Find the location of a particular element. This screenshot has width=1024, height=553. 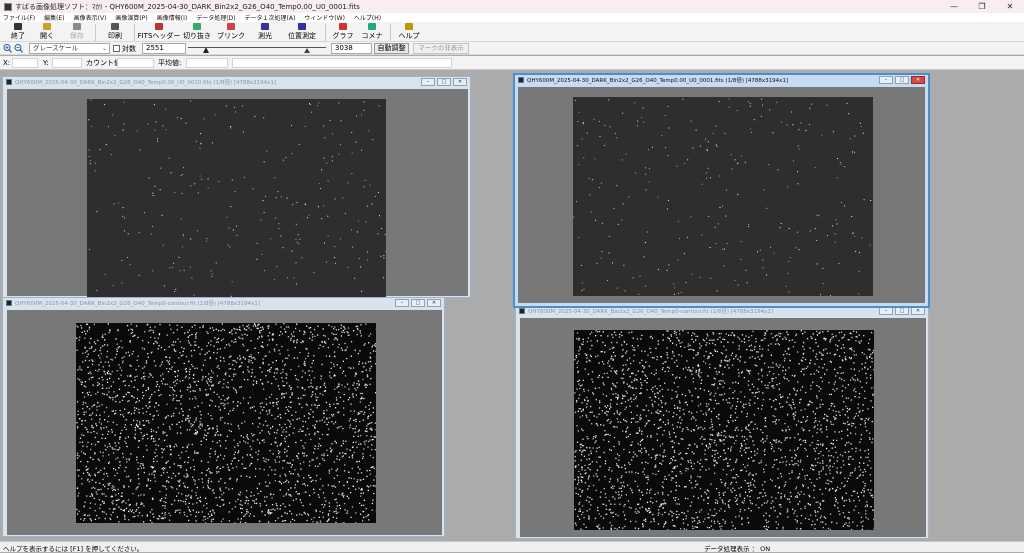

display-controls: グレースケール ⌄ 対数 2551 3038 自動調整 マークの非表示 is located at coordinates (512, 48).